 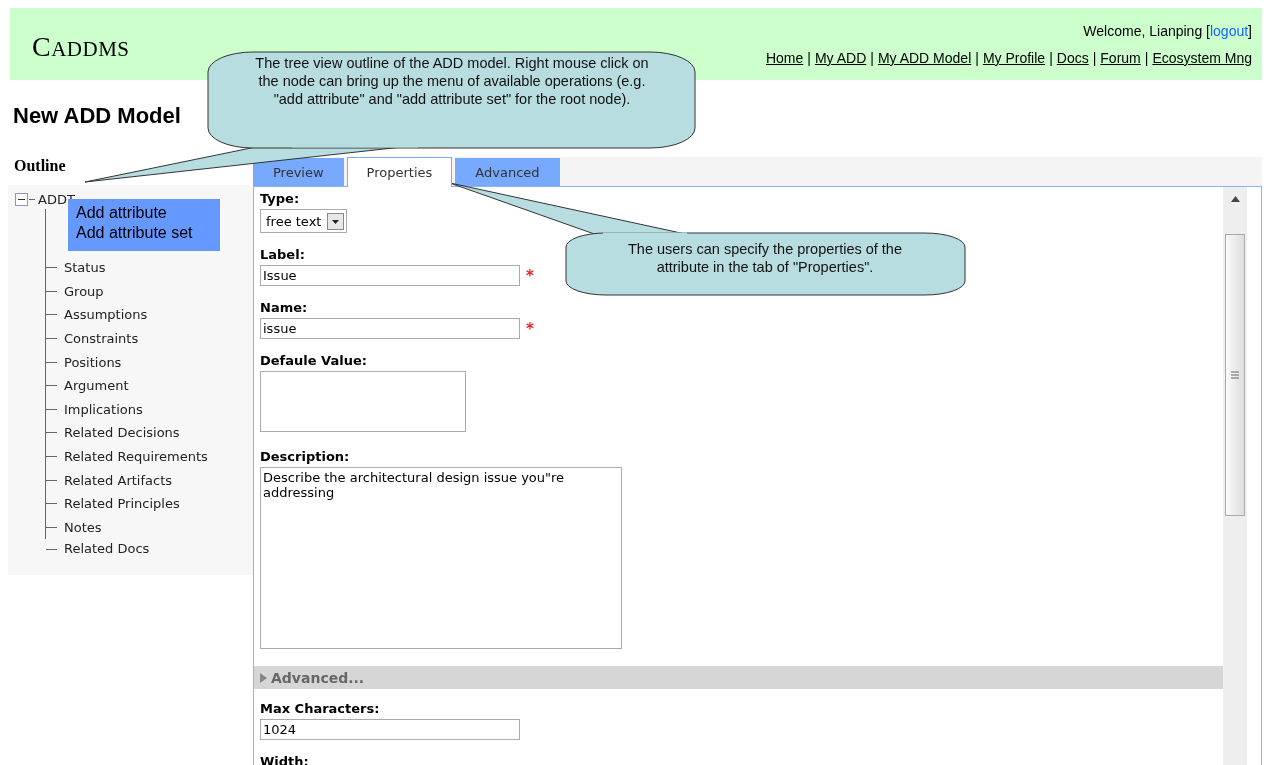 What do you see at coordinates (81, 47) in the screenshot?
I see `logo: CADDMS` at bounding box center [81, 47].